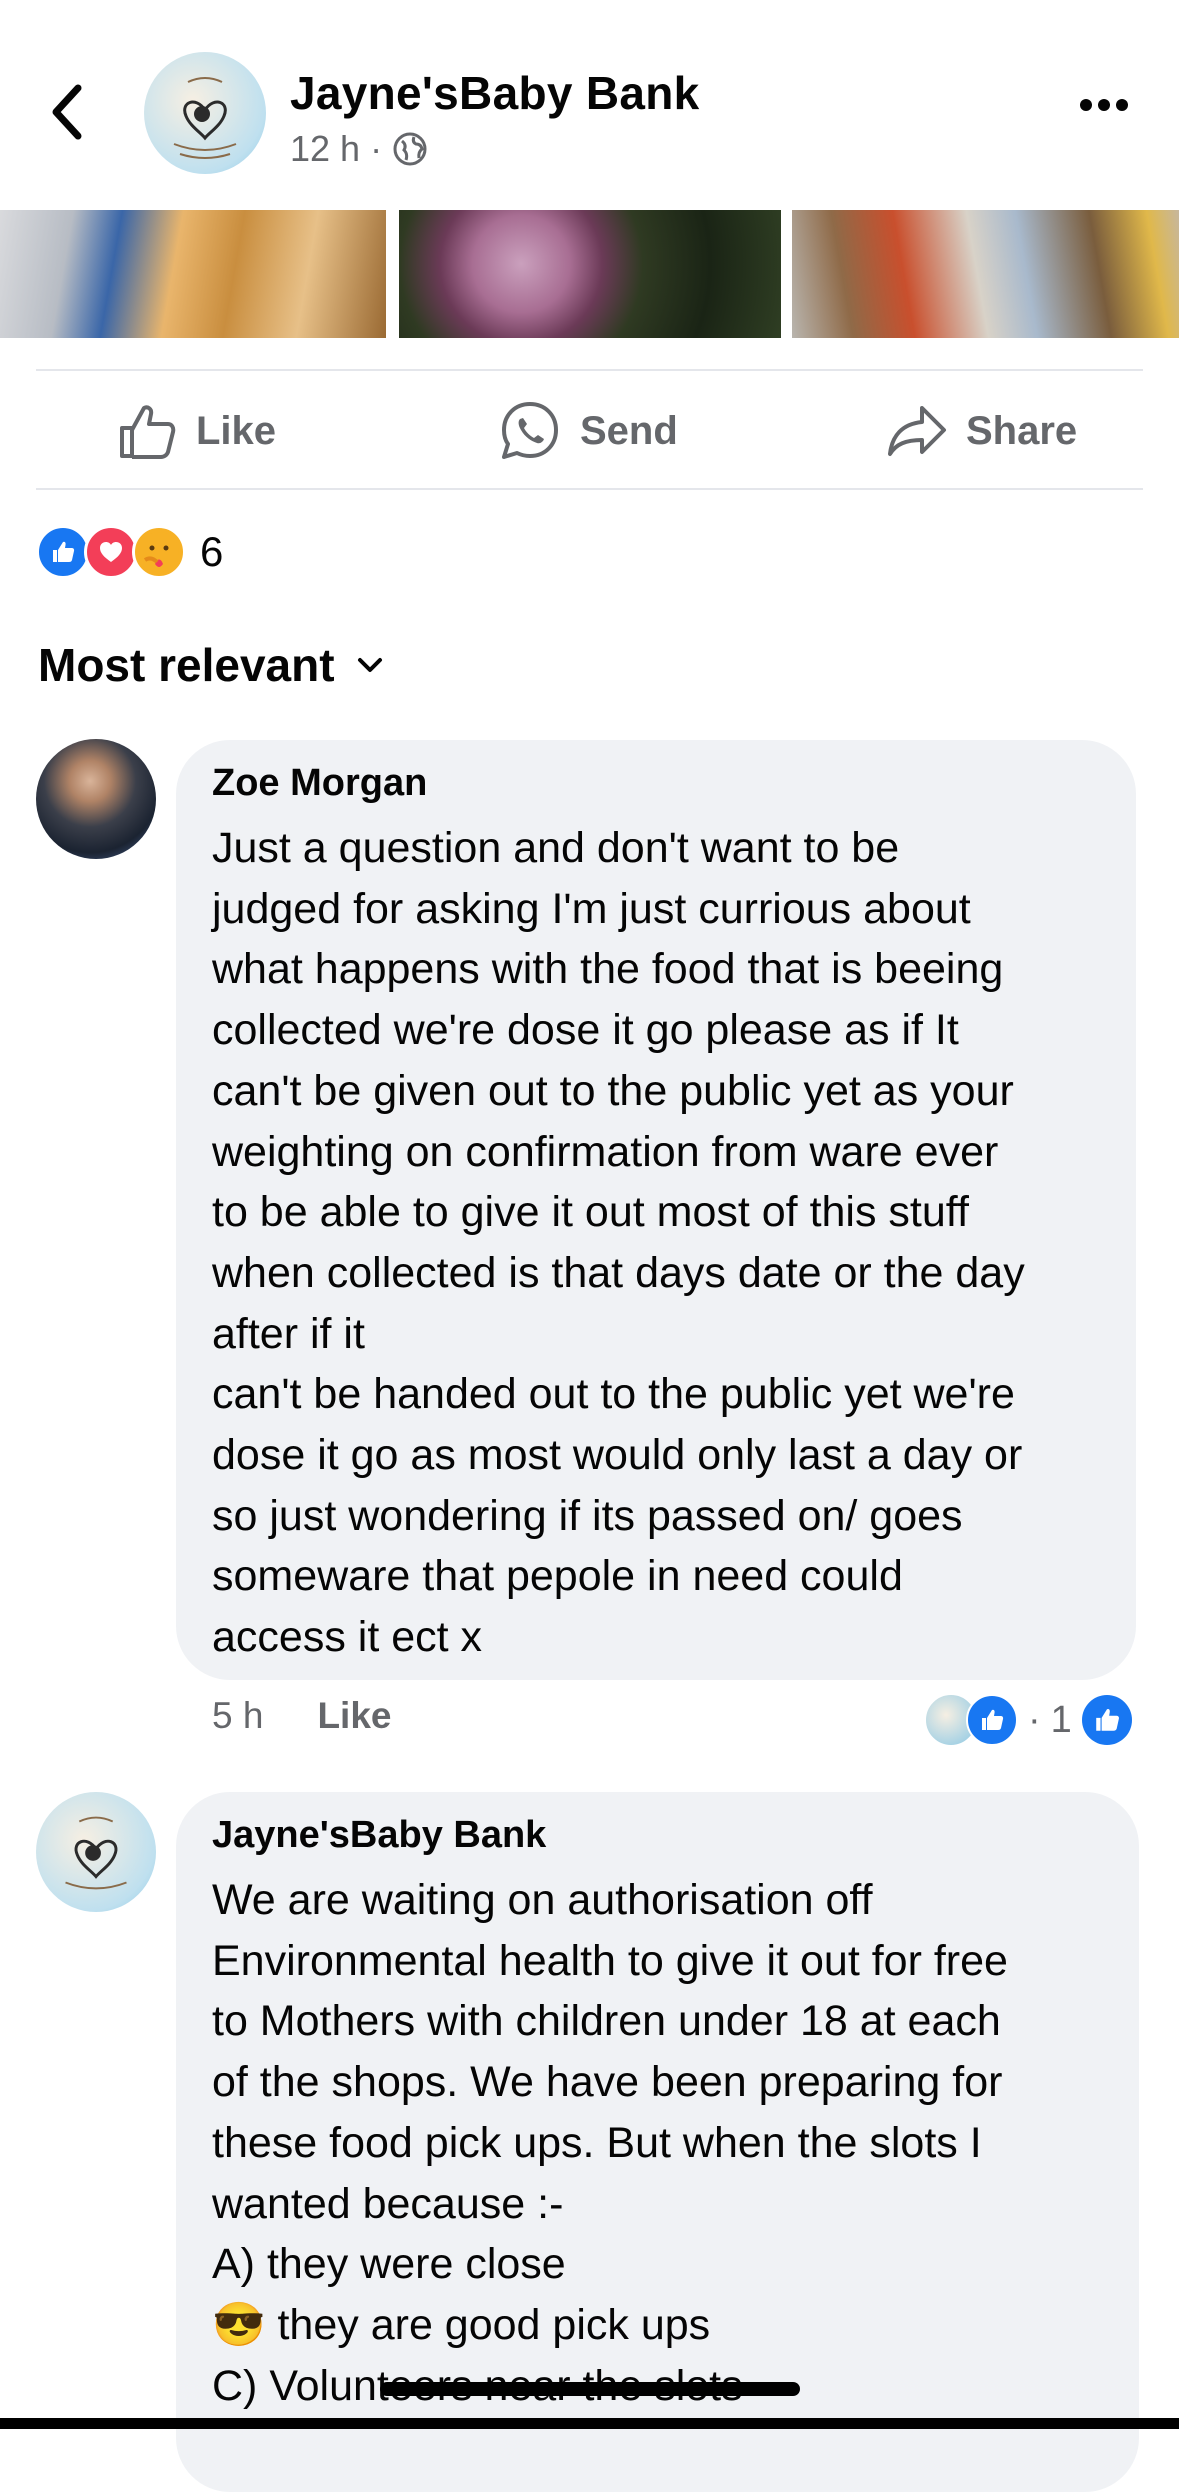 The width and height of the screenshot is (1179, 2492). I want to click on sort-label: Most relevant, so click(186, 665).